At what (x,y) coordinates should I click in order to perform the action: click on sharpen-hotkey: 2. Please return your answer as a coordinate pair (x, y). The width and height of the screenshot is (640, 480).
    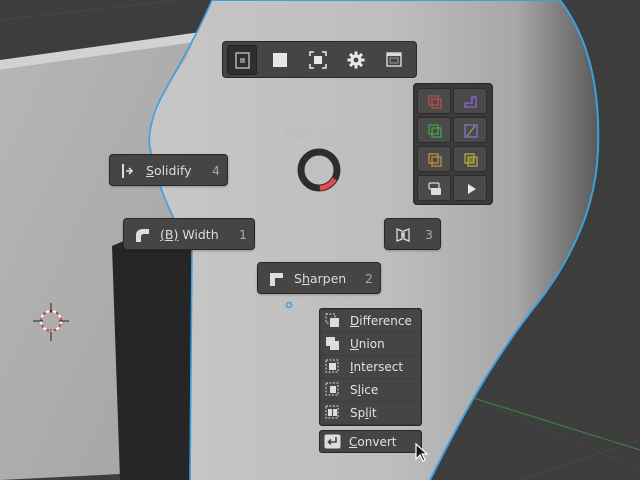
    Looking at the image, I should click on (369, 278).